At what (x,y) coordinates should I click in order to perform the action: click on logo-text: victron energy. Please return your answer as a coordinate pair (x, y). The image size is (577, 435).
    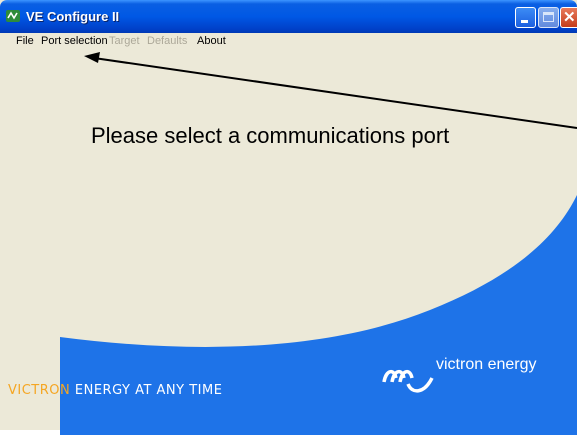
    Looking at the image, I should click on (486, 364).